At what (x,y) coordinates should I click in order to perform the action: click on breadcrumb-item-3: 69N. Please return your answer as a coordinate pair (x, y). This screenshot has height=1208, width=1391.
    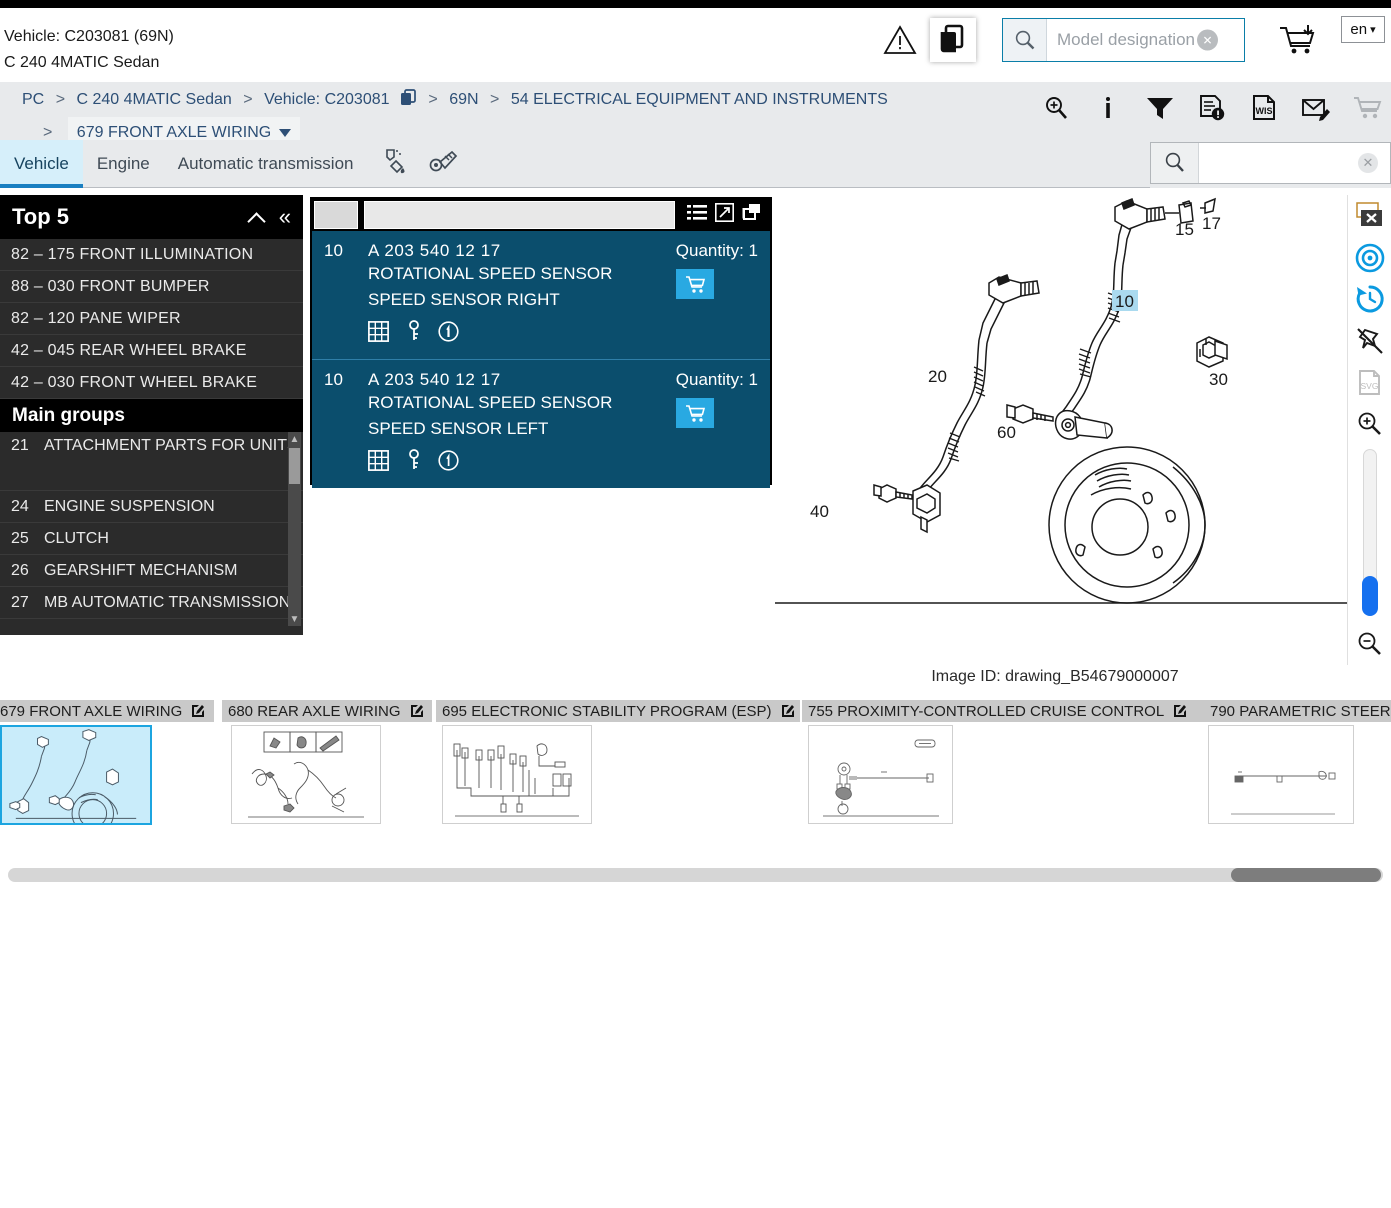
    Looking at the image, I should click on (463, 99).